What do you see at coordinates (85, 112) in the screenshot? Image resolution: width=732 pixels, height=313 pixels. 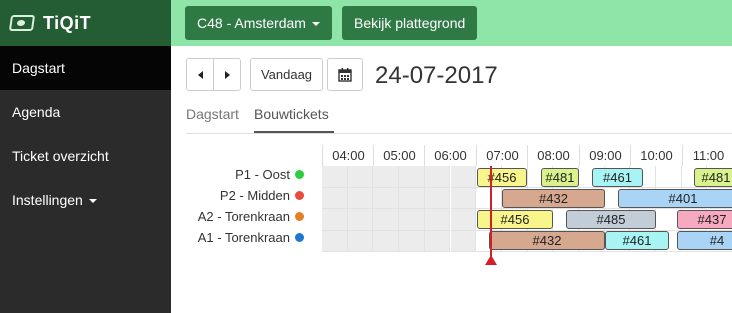 I see `sidebar-item-agenda: Agenda` at bounding box center [85, 112].